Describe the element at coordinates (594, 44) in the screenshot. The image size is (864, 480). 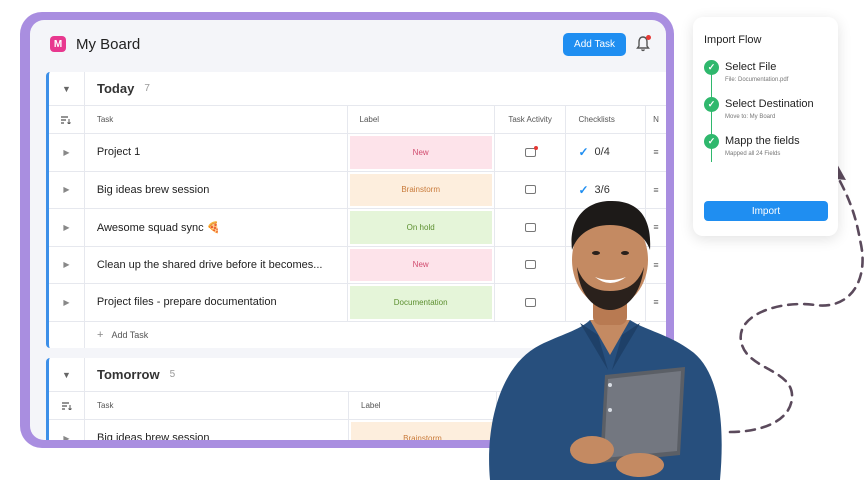
I see `add-task-button: Add Task` at that location.